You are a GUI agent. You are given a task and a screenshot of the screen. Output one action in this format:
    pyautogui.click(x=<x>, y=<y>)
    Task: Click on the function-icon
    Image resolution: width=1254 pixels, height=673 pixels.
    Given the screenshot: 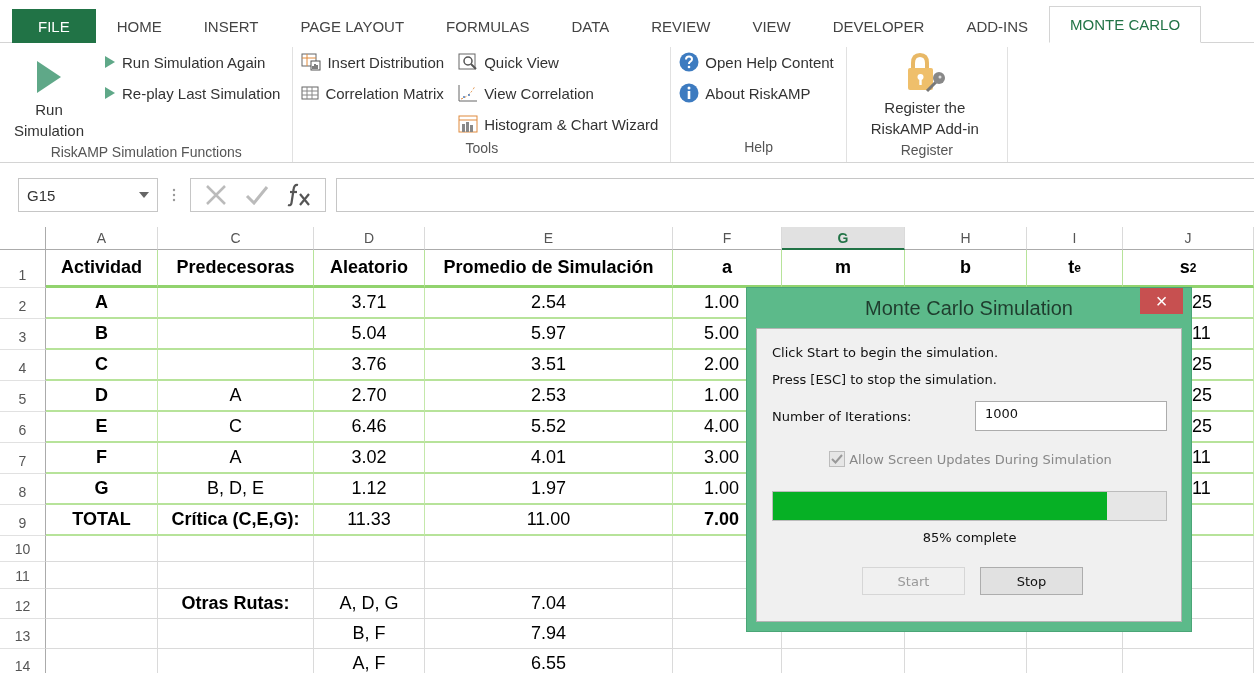 What is the action you would take?
    pyautogui.click(x=300, y=195)
    